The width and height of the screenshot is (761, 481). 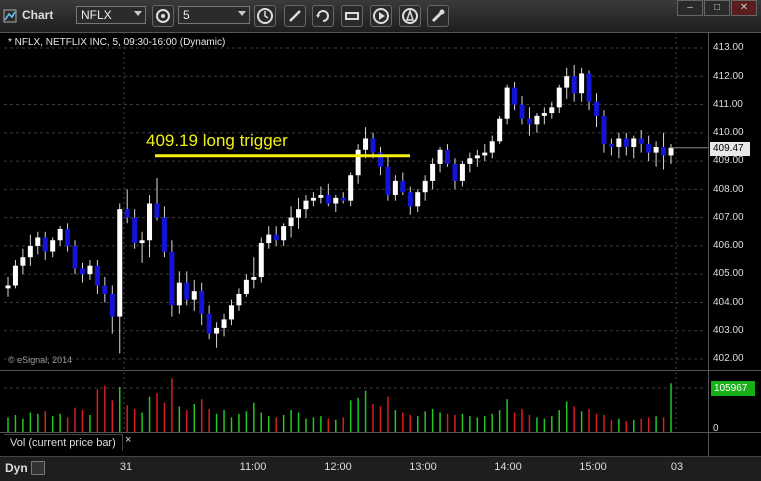 What do you see at coordinates (16, 468) in the screenshot?
I see `dynamic-mode-label: Dyn` at bounding box center [16, 468].